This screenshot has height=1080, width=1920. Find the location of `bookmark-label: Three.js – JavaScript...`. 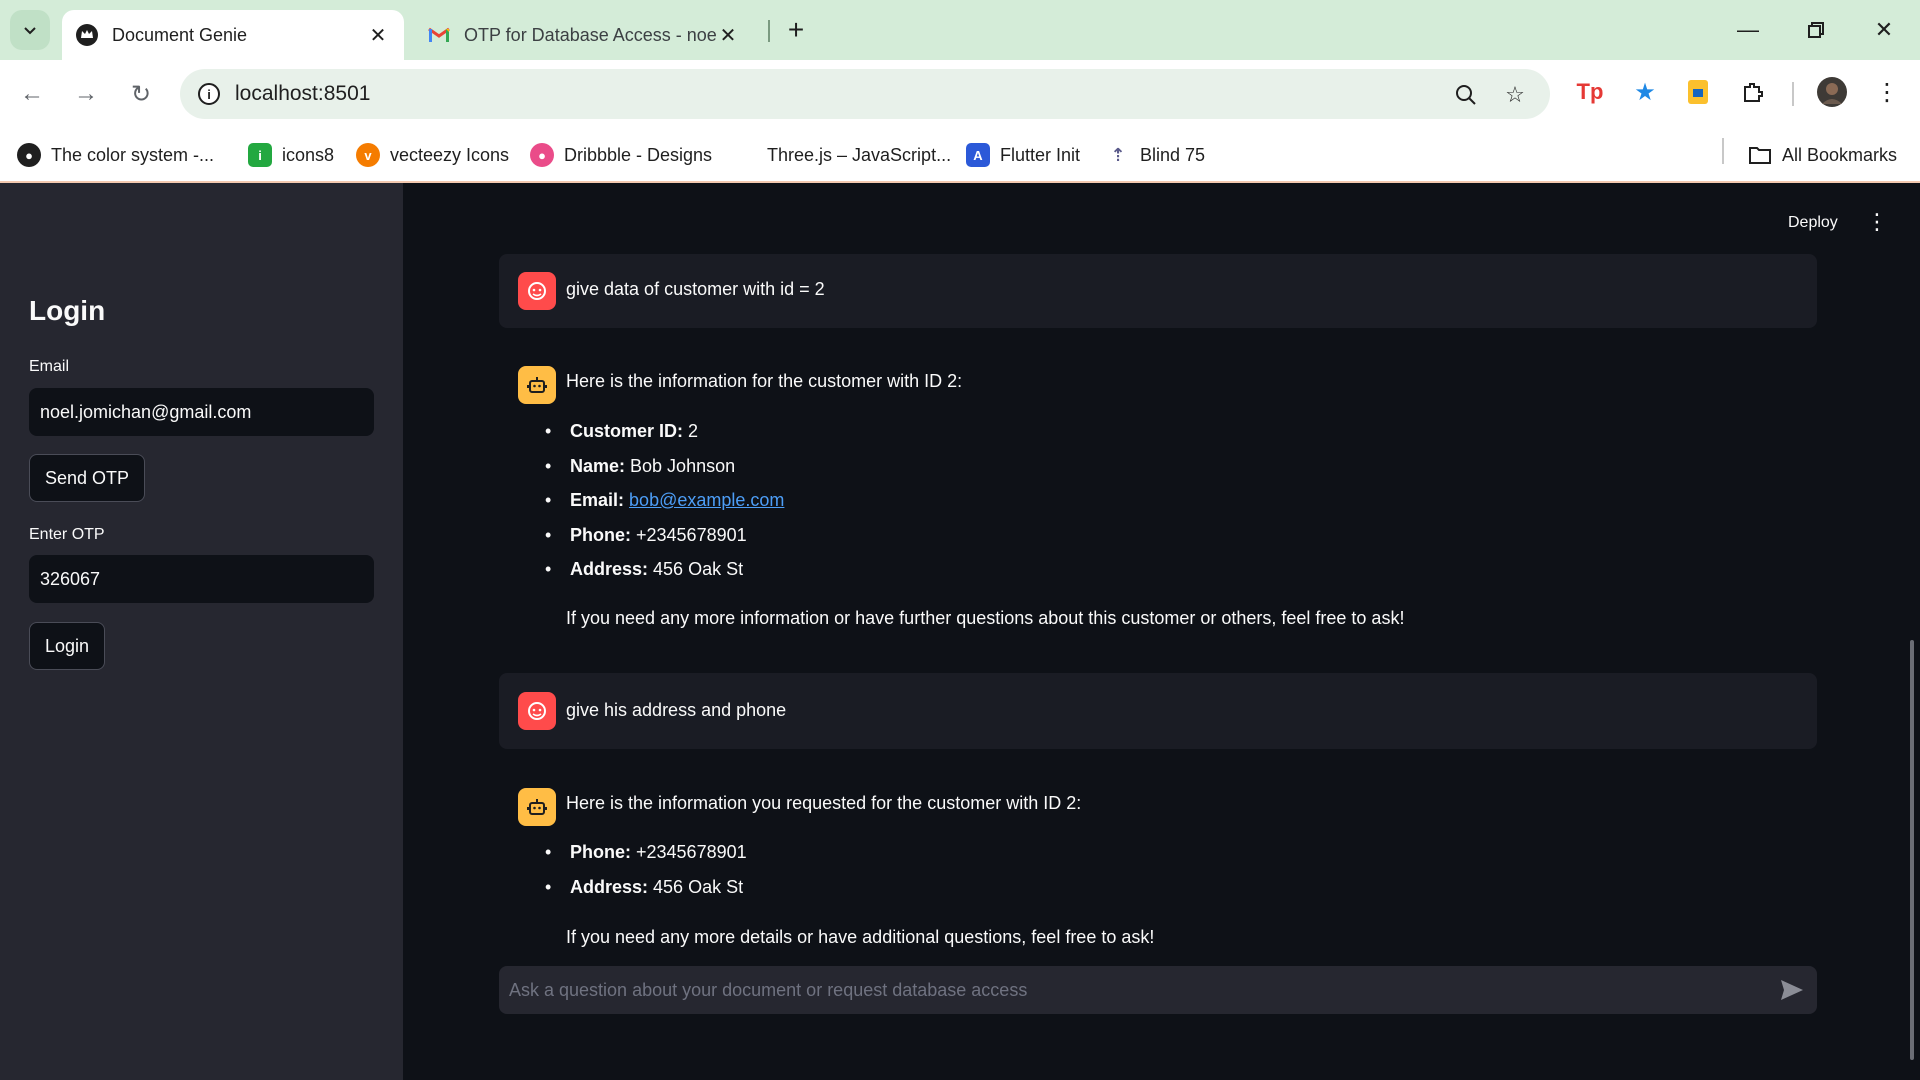

bookmark-label: Three.js – JavaScript... is located at coordinates (859, 154).